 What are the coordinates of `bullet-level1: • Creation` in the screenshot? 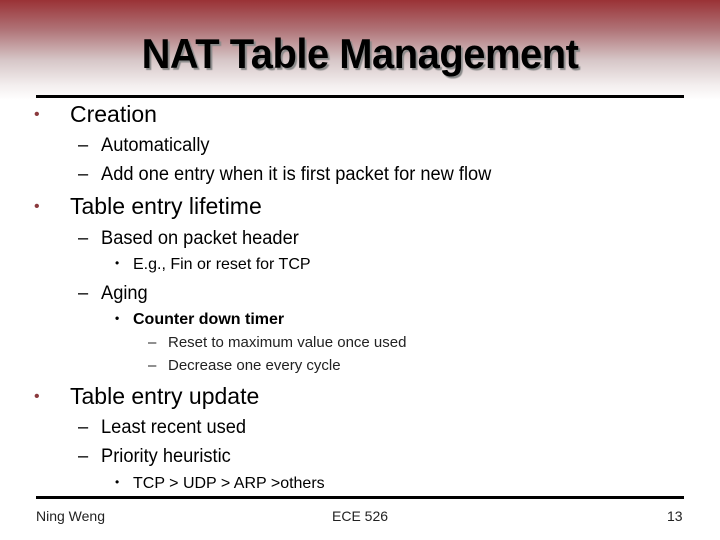 It's located at (95, 114).